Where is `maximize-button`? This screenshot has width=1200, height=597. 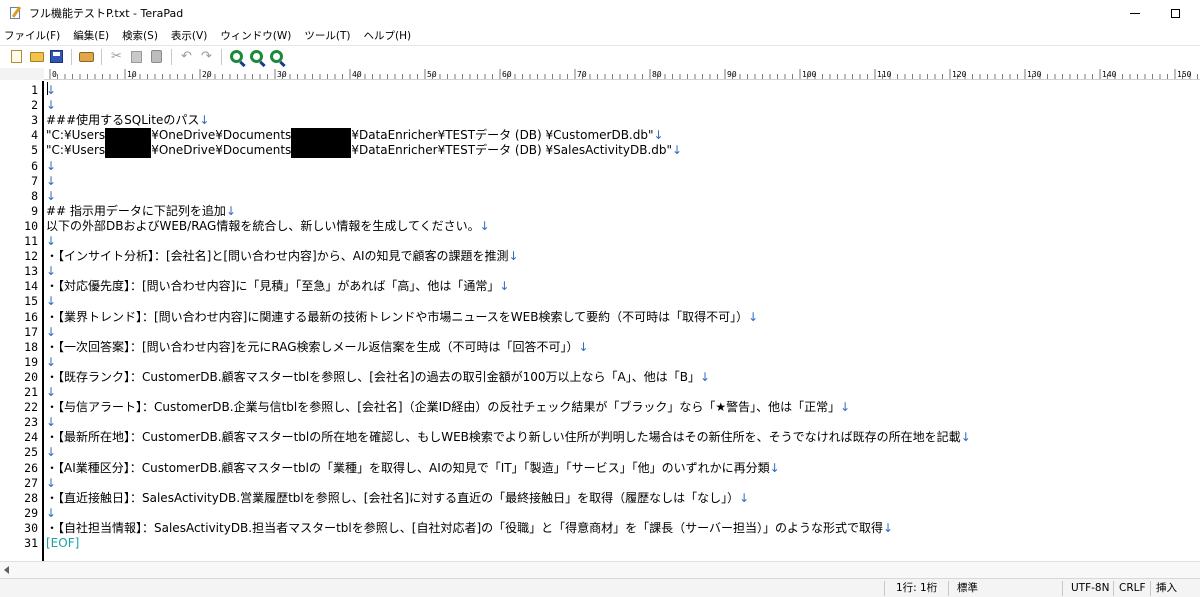 maximize-button is located at coordinates (1175, 13).